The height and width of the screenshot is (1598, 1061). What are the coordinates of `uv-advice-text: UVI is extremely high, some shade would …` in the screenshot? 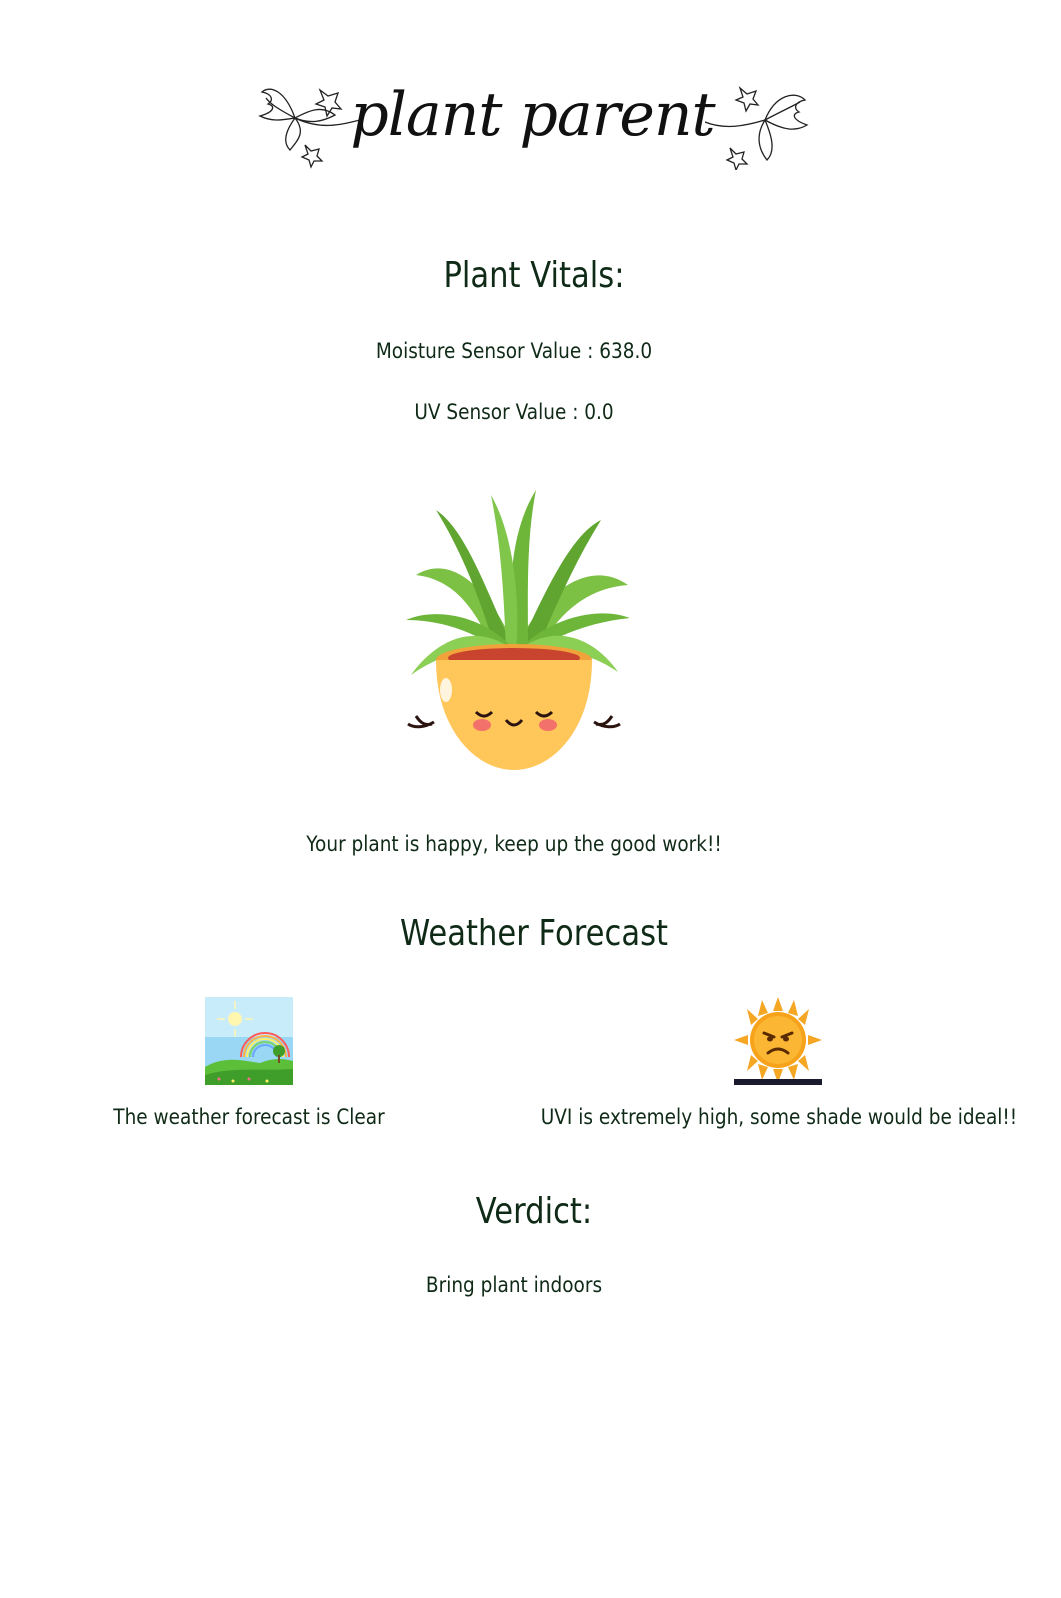 It's located at (779, 1117).